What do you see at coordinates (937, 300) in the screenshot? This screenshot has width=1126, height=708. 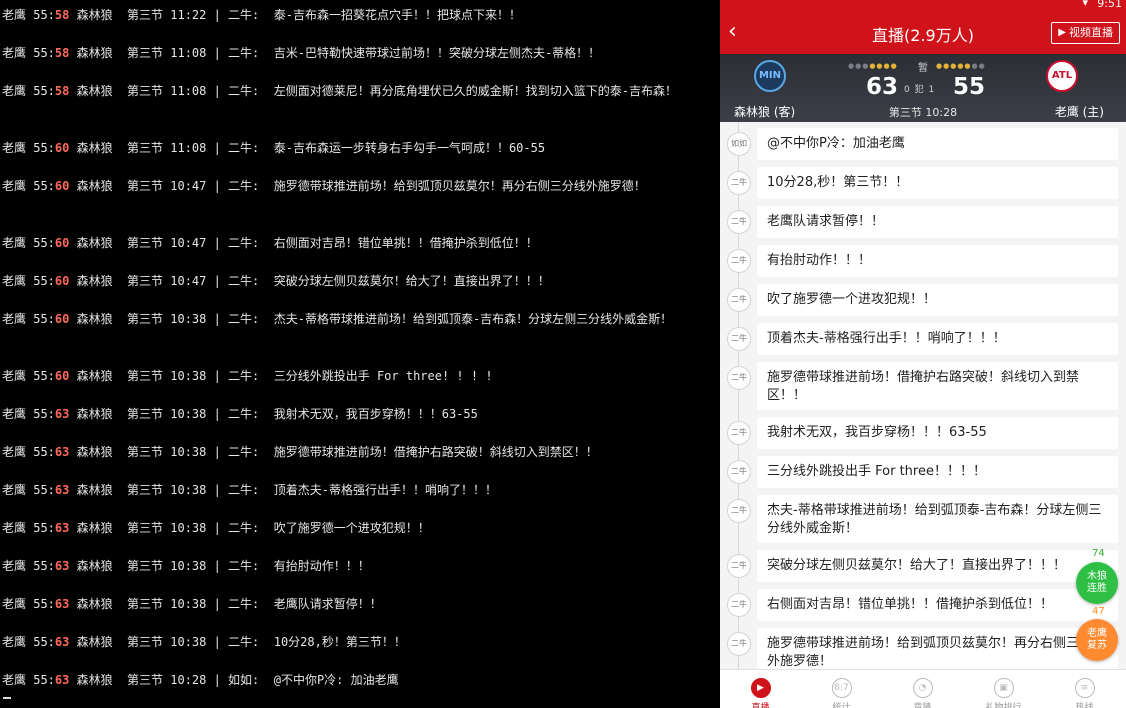 I see `feed-message: 吹了施罗德一个进攻犯规！！` at bounding box center [937, 300].